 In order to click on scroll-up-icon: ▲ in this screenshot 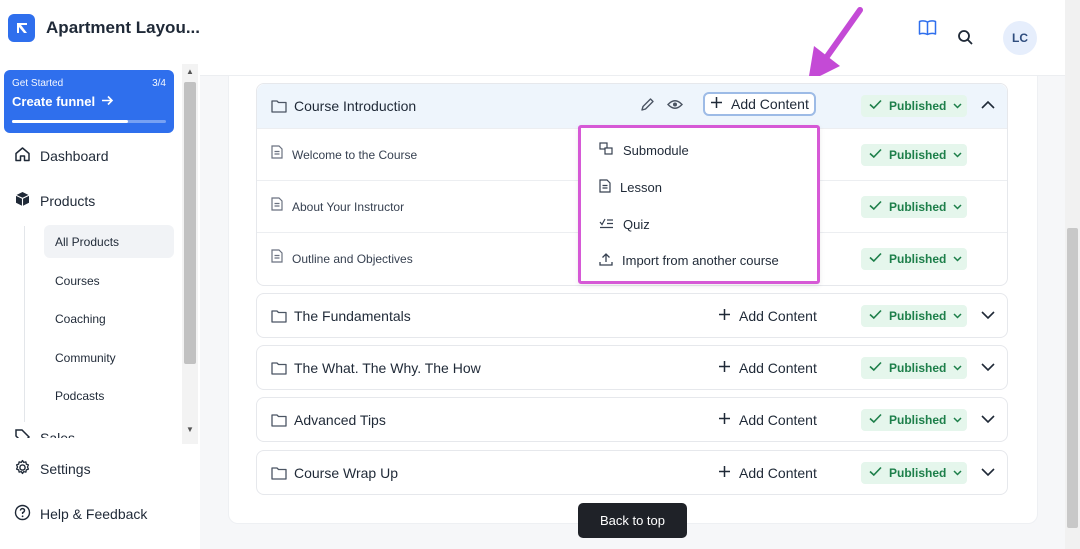, I will do `click(190, 71)`.